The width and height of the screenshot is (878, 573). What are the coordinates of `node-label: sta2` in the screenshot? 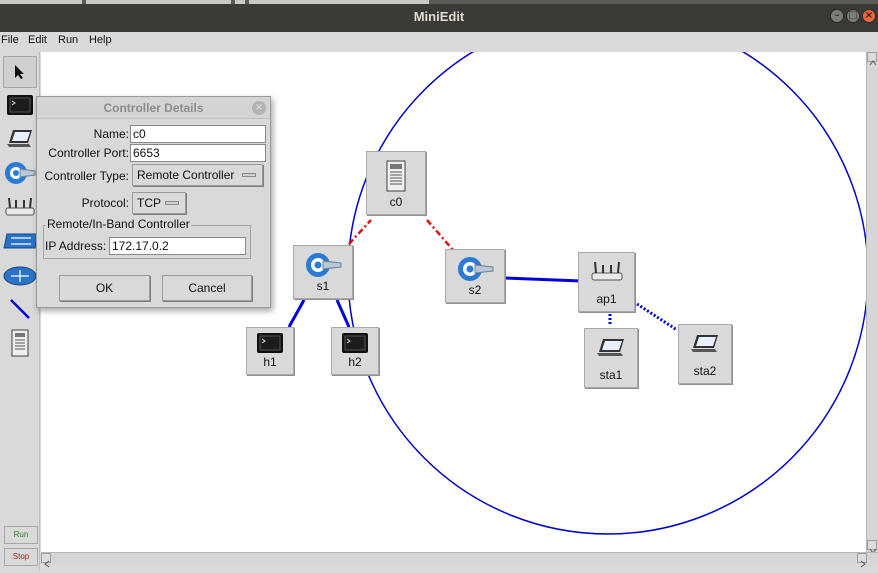 It's located at (705, 371).